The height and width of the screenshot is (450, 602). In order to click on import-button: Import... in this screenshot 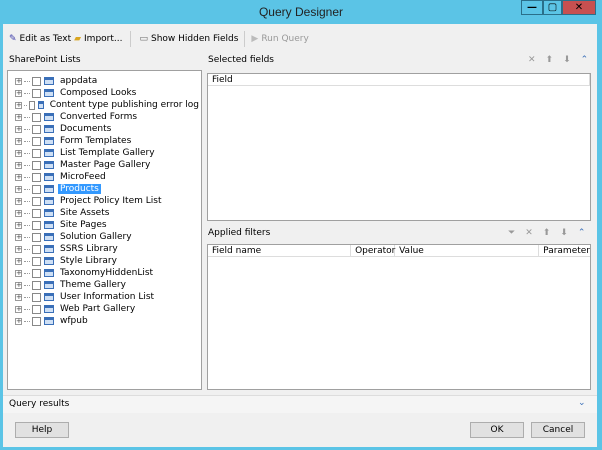, I will do `click(103, 39)`.